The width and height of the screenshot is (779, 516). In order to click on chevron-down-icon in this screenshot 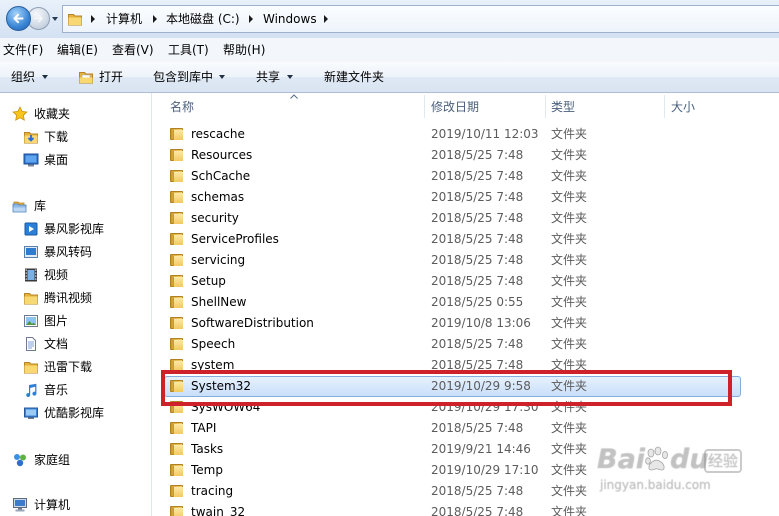, I will do `click(45, 77)`.